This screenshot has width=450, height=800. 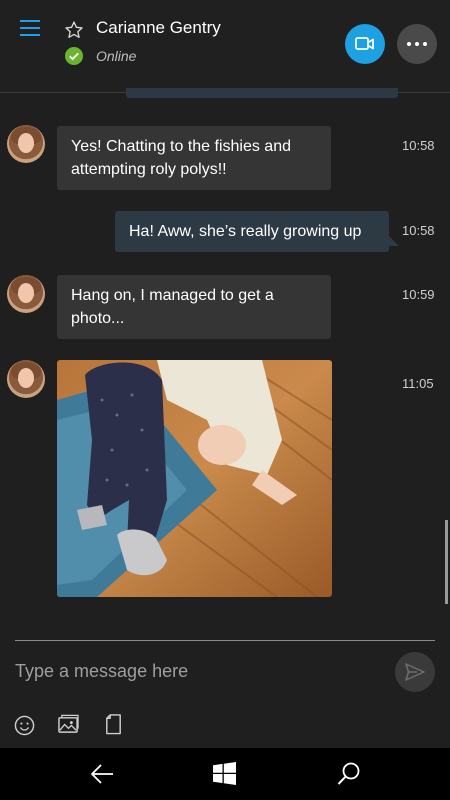 What do you see at coordinates (225, 640) in the screenshot?
I see `composer-divider` at bounding box center [225, 640].